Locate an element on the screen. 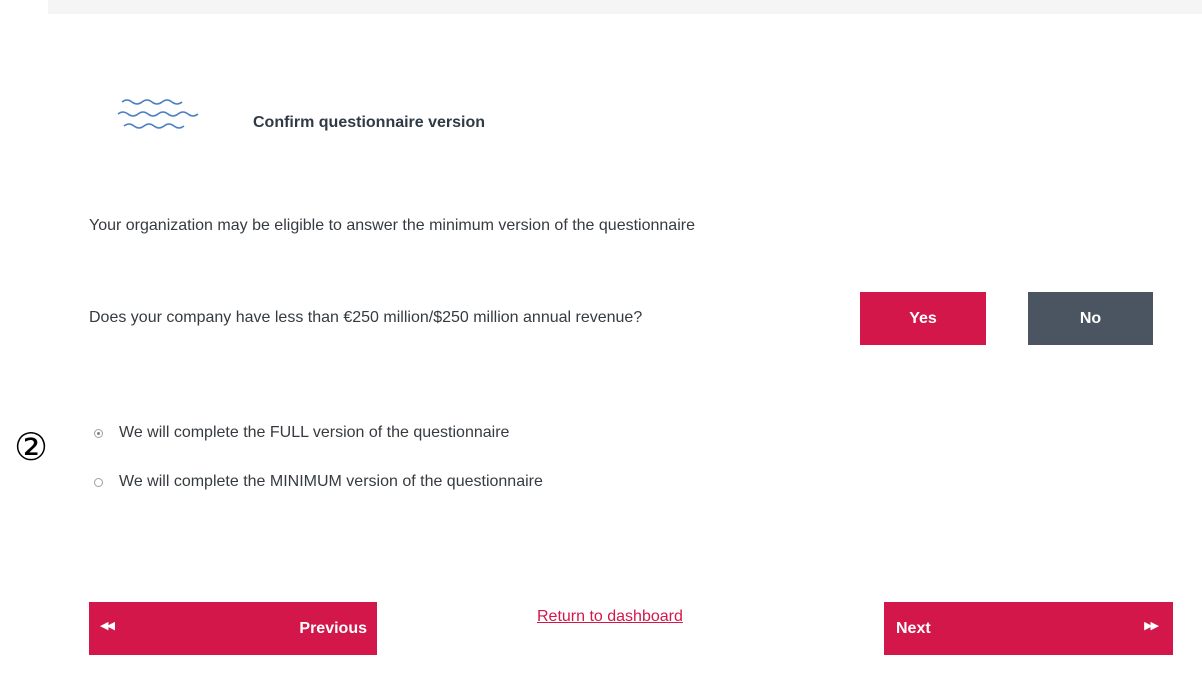 This screenshot has width=1202, height=695. top-bar is located at coordinates (625, 7).